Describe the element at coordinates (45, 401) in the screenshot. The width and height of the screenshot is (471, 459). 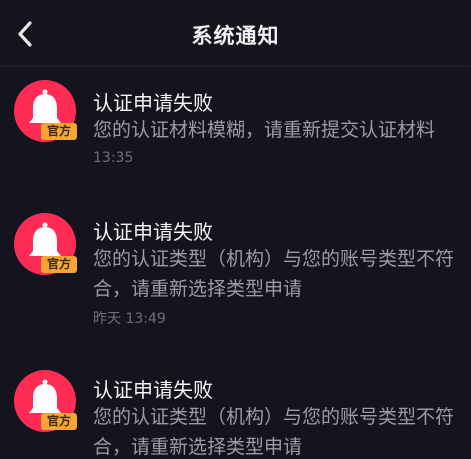
I see `avatar: 官方` at that location.